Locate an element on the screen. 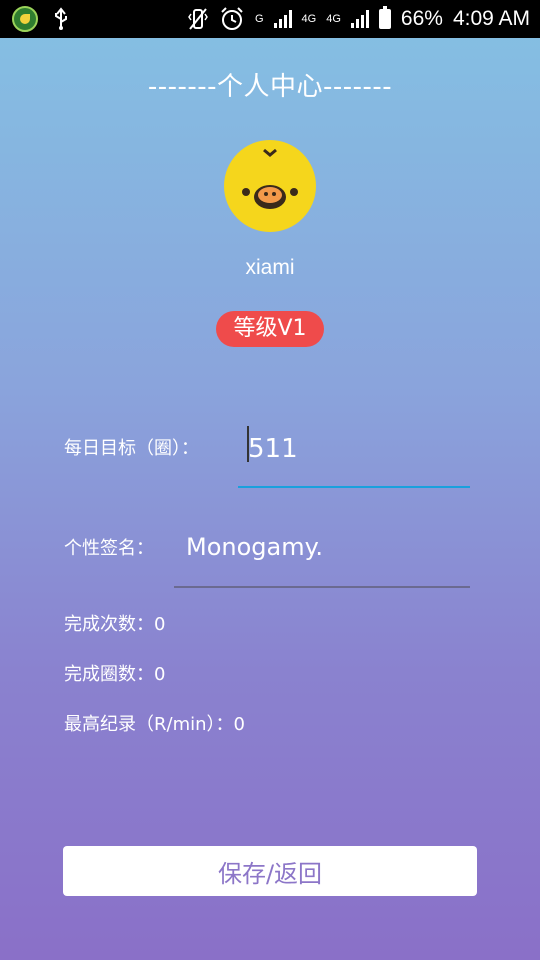  signature-label: 个性签名： is located at coordinates (109, 548).